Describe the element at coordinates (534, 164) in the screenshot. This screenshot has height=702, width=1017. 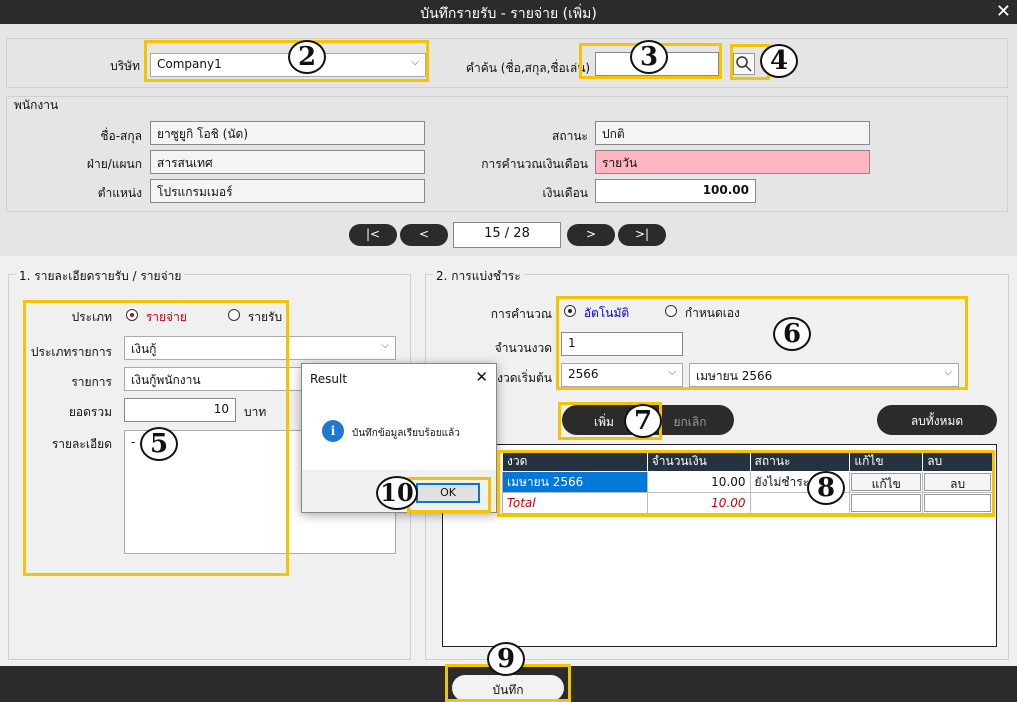
I see `salary-calc-label: การคำนวณเงินเดือน` at that location.